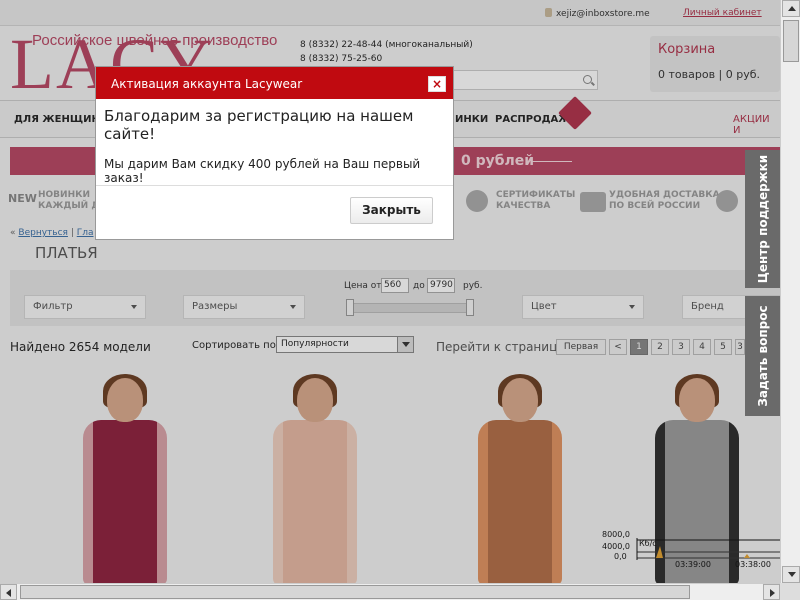 The image size is (800, 600). Describe the element at coordinates (791, 574) in the screenshot. I see `scroll-down-icon` at that location.